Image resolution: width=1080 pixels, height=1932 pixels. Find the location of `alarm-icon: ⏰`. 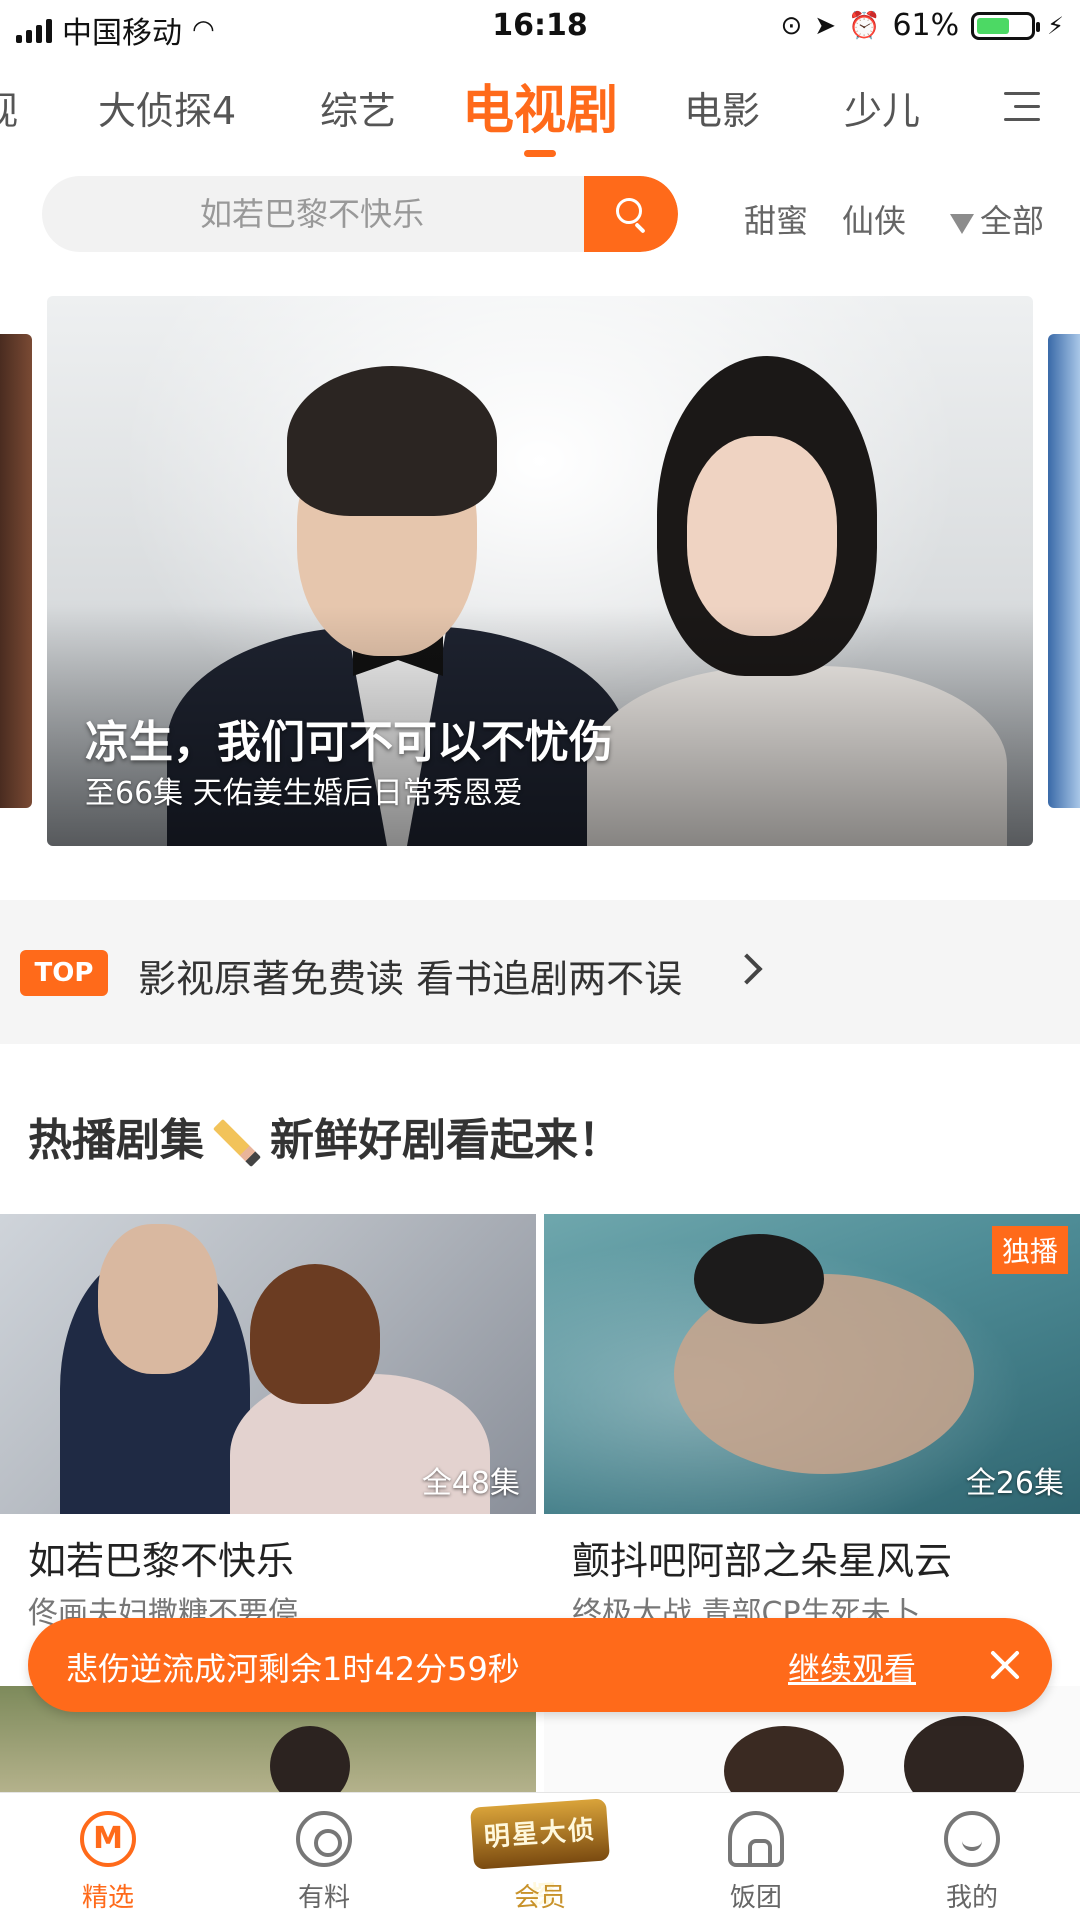

alarm-icon: ⏰ is located at coordinates (864, 25).